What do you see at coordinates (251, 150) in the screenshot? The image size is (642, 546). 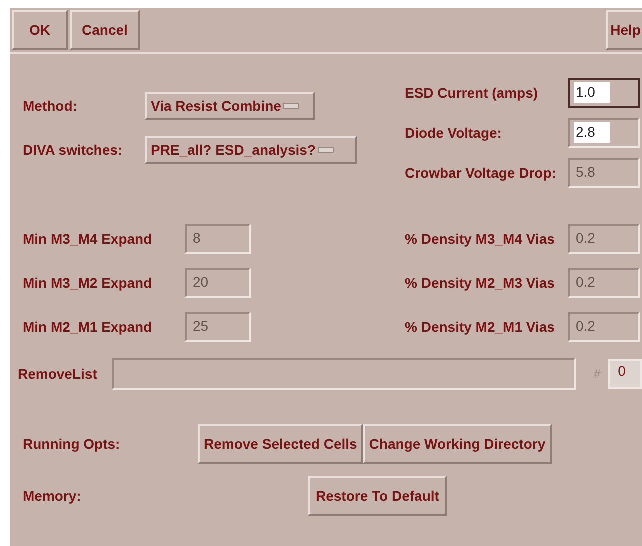 I see `dropdown-button: PRE_all? ESD_analysis?` at bounding box center [251, 150].